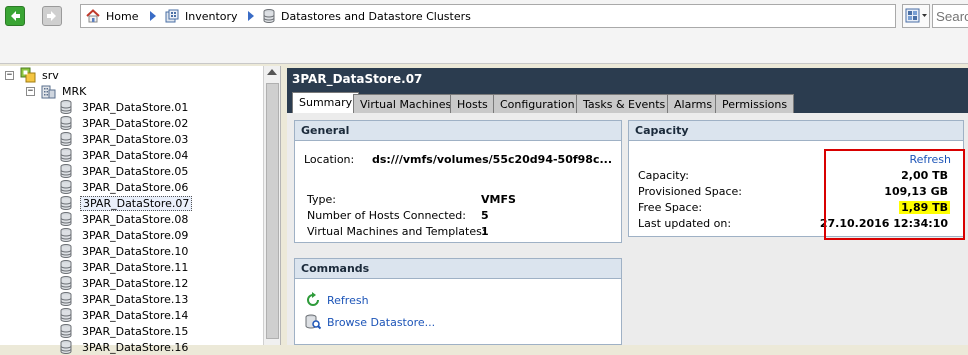  I want to click on tab-alarms: Alarms, so click(693, 103).